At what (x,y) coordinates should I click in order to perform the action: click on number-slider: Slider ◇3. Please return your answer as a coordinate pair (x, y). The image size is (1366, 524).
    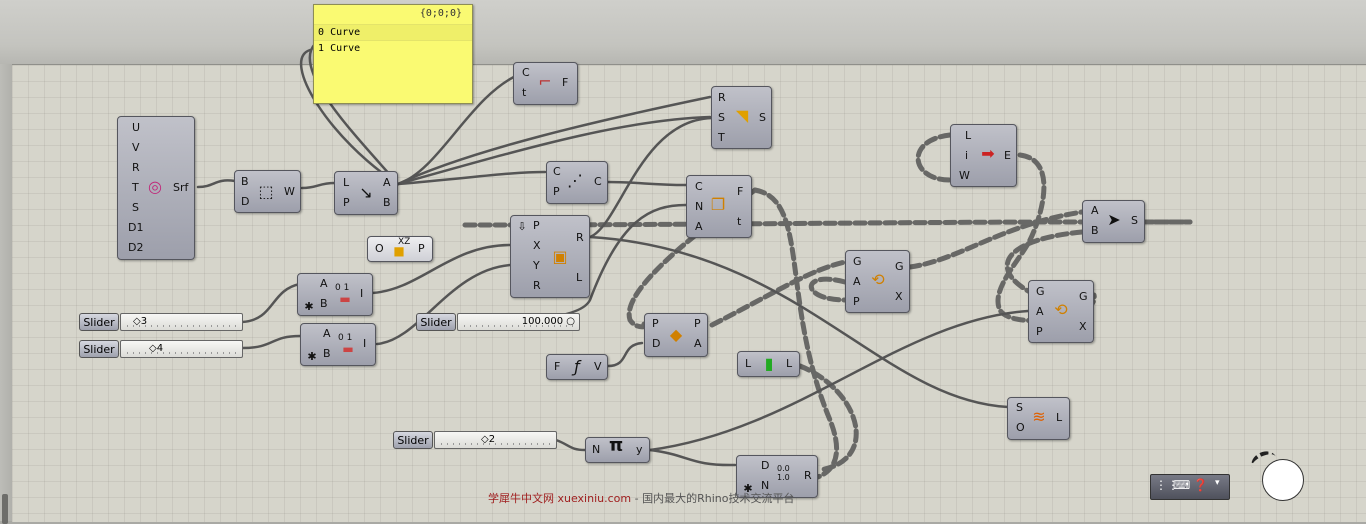
    Looking at the image, I should click on (161, 322).